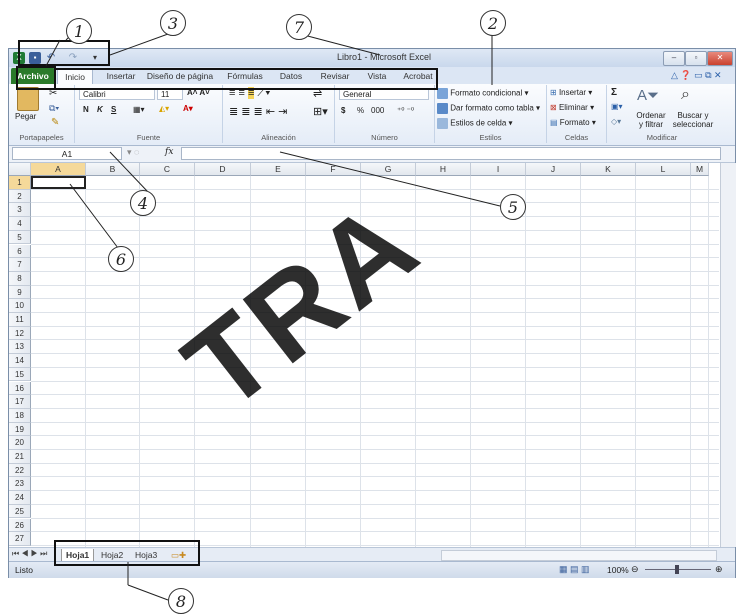 This screenshot has width=744, height=616. Describe the element at coordinates (79, 31) in the screenshot. I see `callout-1: 1` at that location.